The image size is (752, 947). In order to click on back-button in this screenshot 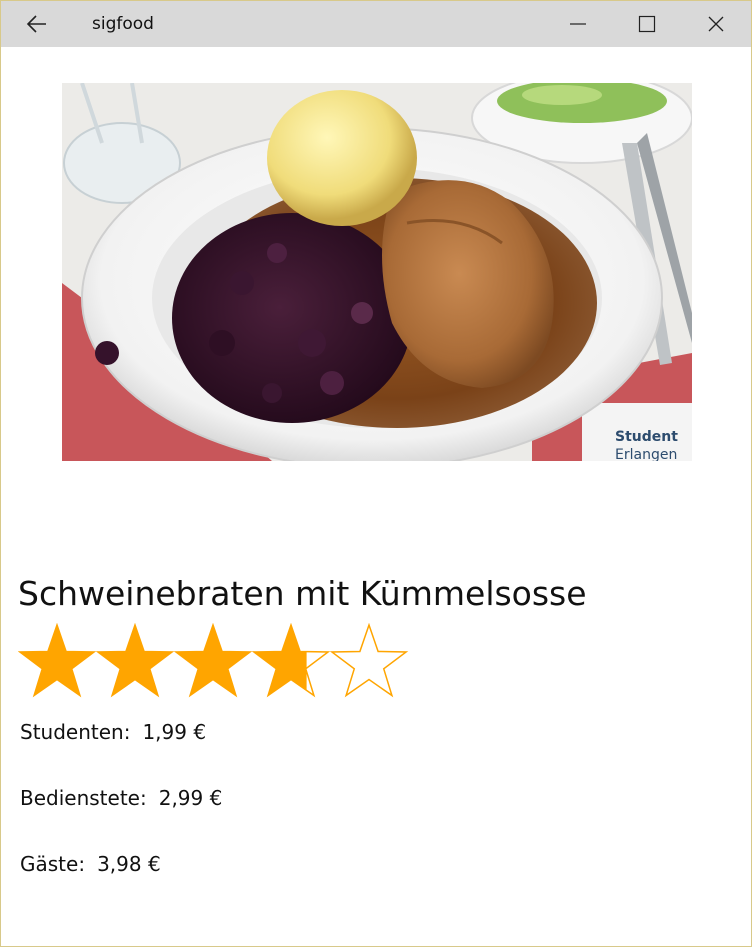, I will do `click(37, 24)`.